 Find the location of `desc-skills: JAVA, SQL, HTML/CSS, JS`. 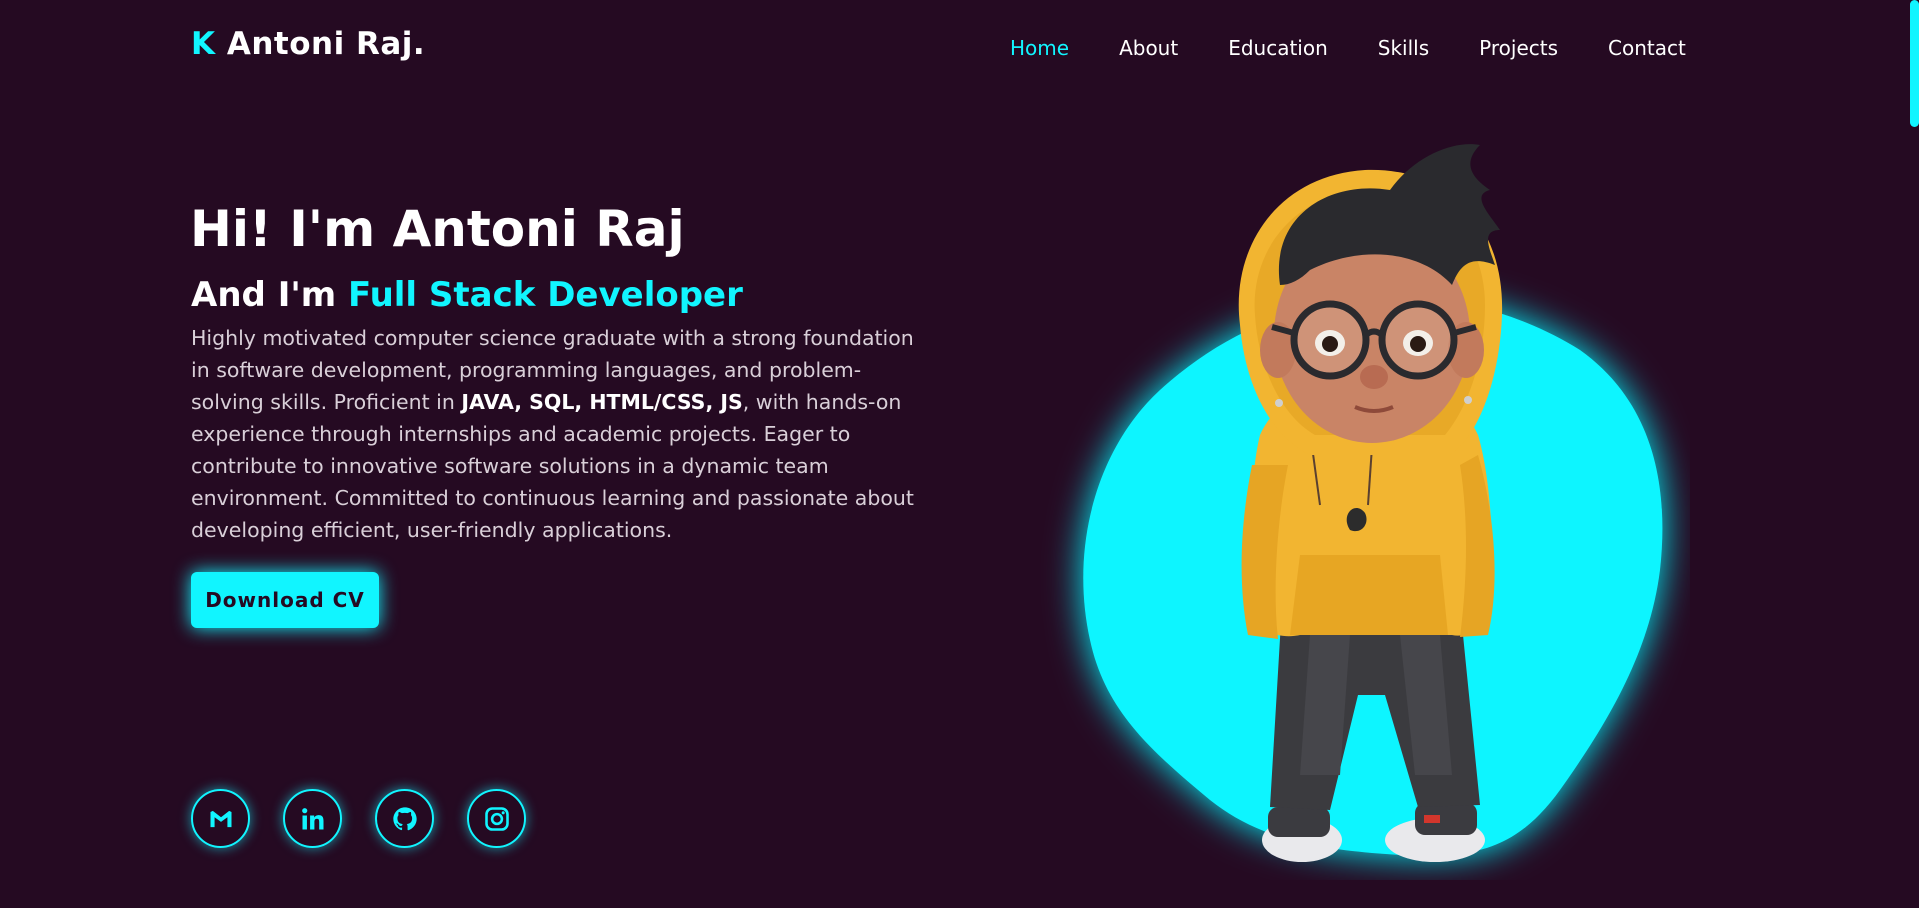

desc-skills: JAVA, SQL, HTML/CSS, JS is located at coordinates (602, 402).